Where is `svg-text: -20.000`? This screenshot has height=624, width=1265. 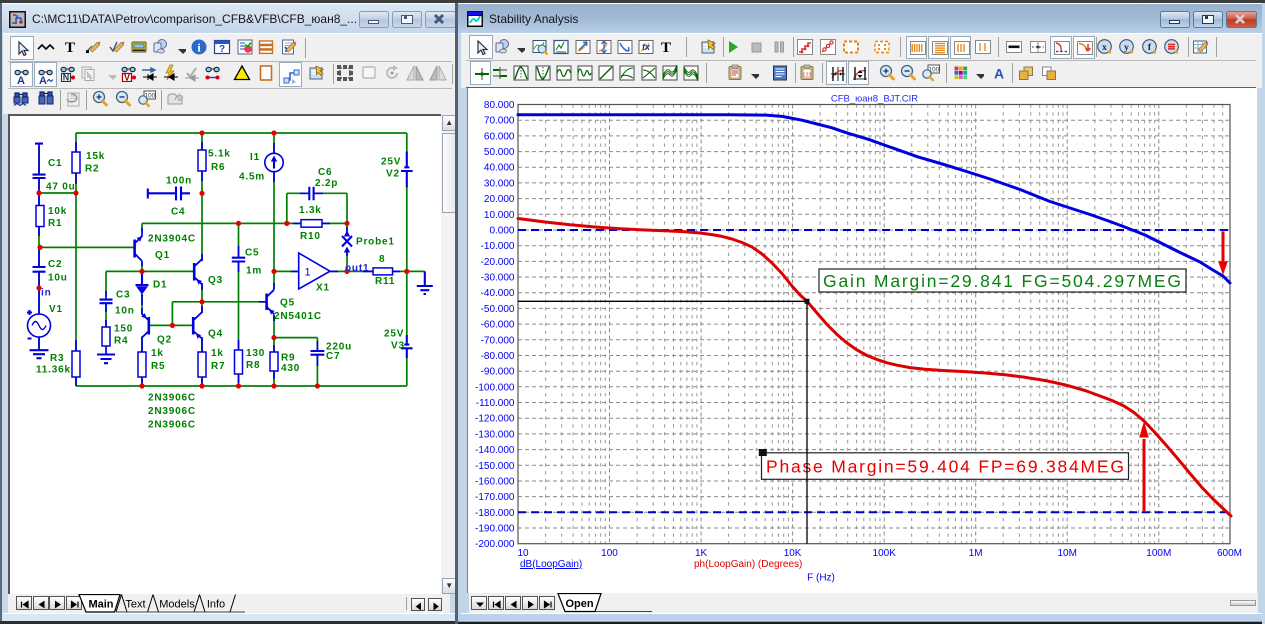 svg-text: -20.000 is located at coordinates (498, 262).